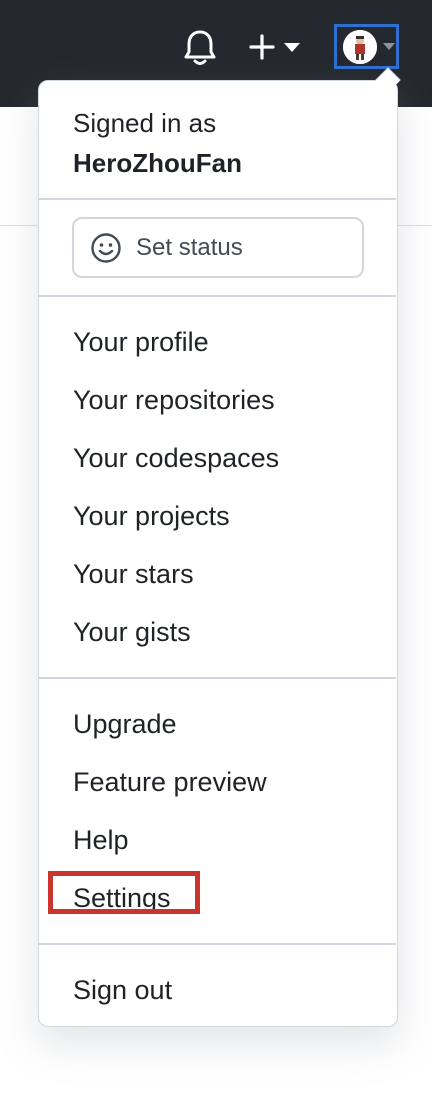  I want to click on menu-item-feature-preview: Feature preview, so click(170, 782).